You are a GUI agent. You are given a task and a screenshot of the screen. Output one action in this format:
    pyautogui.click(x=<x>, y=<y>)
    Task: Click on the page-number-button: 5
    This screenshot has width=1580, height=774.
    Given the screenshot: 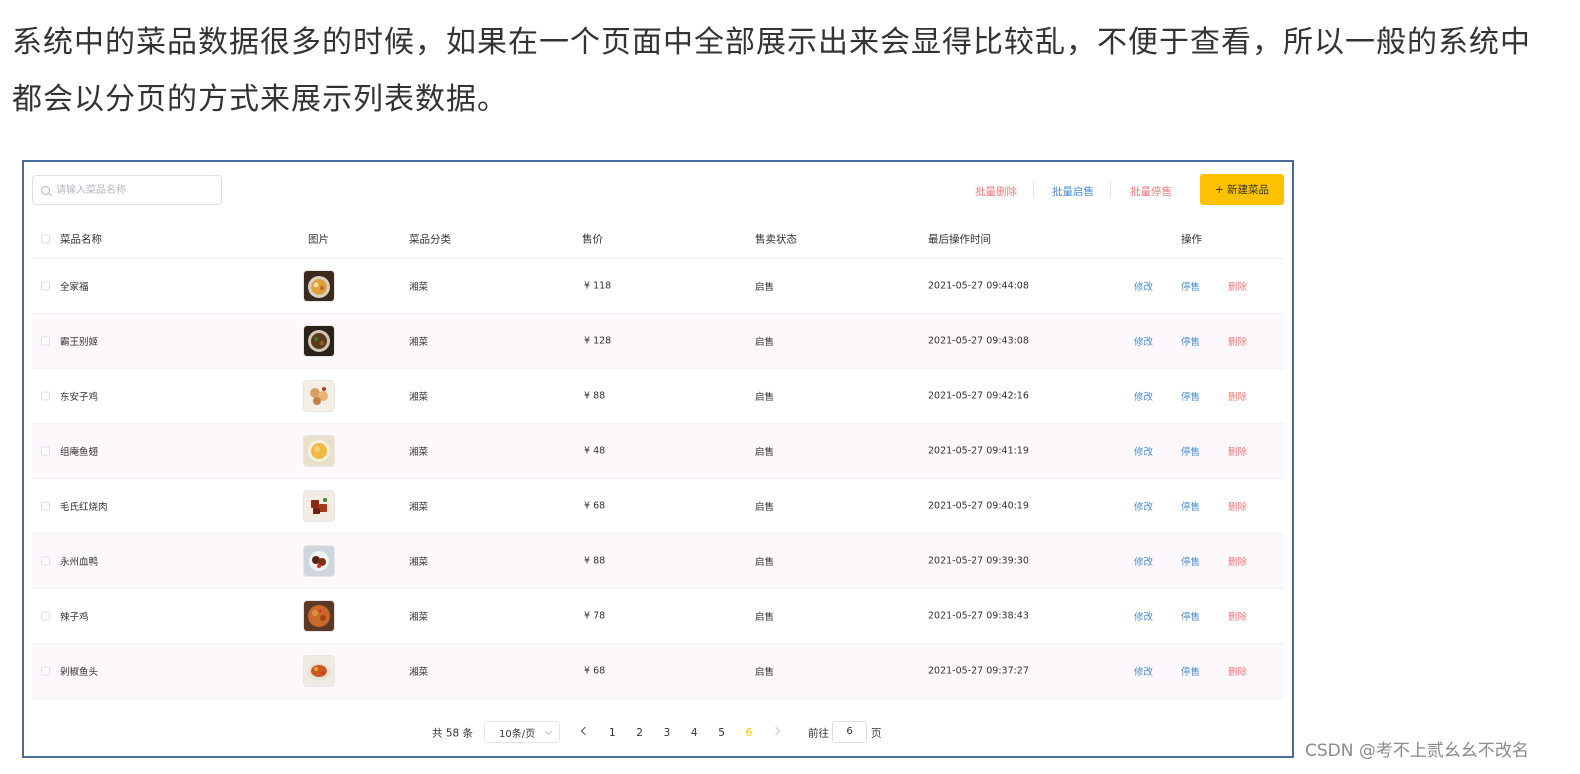 What is the action you would take?
    pyautogui.click(x=721, y=733)
    